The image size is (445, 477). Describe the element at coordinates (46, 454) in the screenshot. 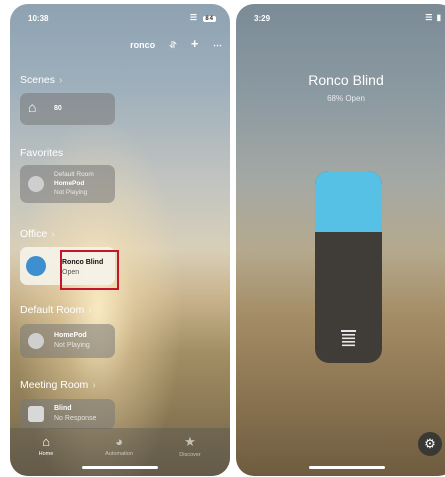

I see `tab-label: Home` at that location.